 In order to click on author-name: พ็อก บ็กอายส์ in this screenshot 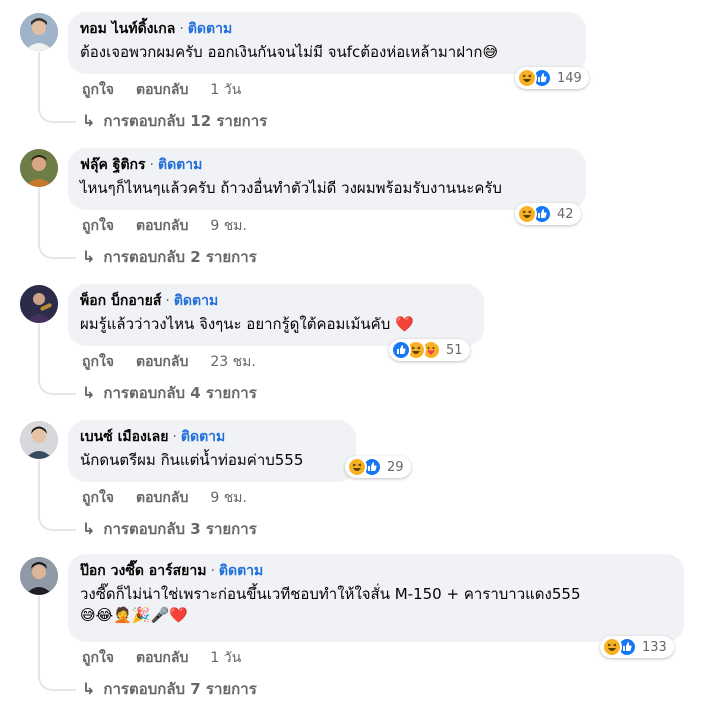, I will do `click(120, 301)`.